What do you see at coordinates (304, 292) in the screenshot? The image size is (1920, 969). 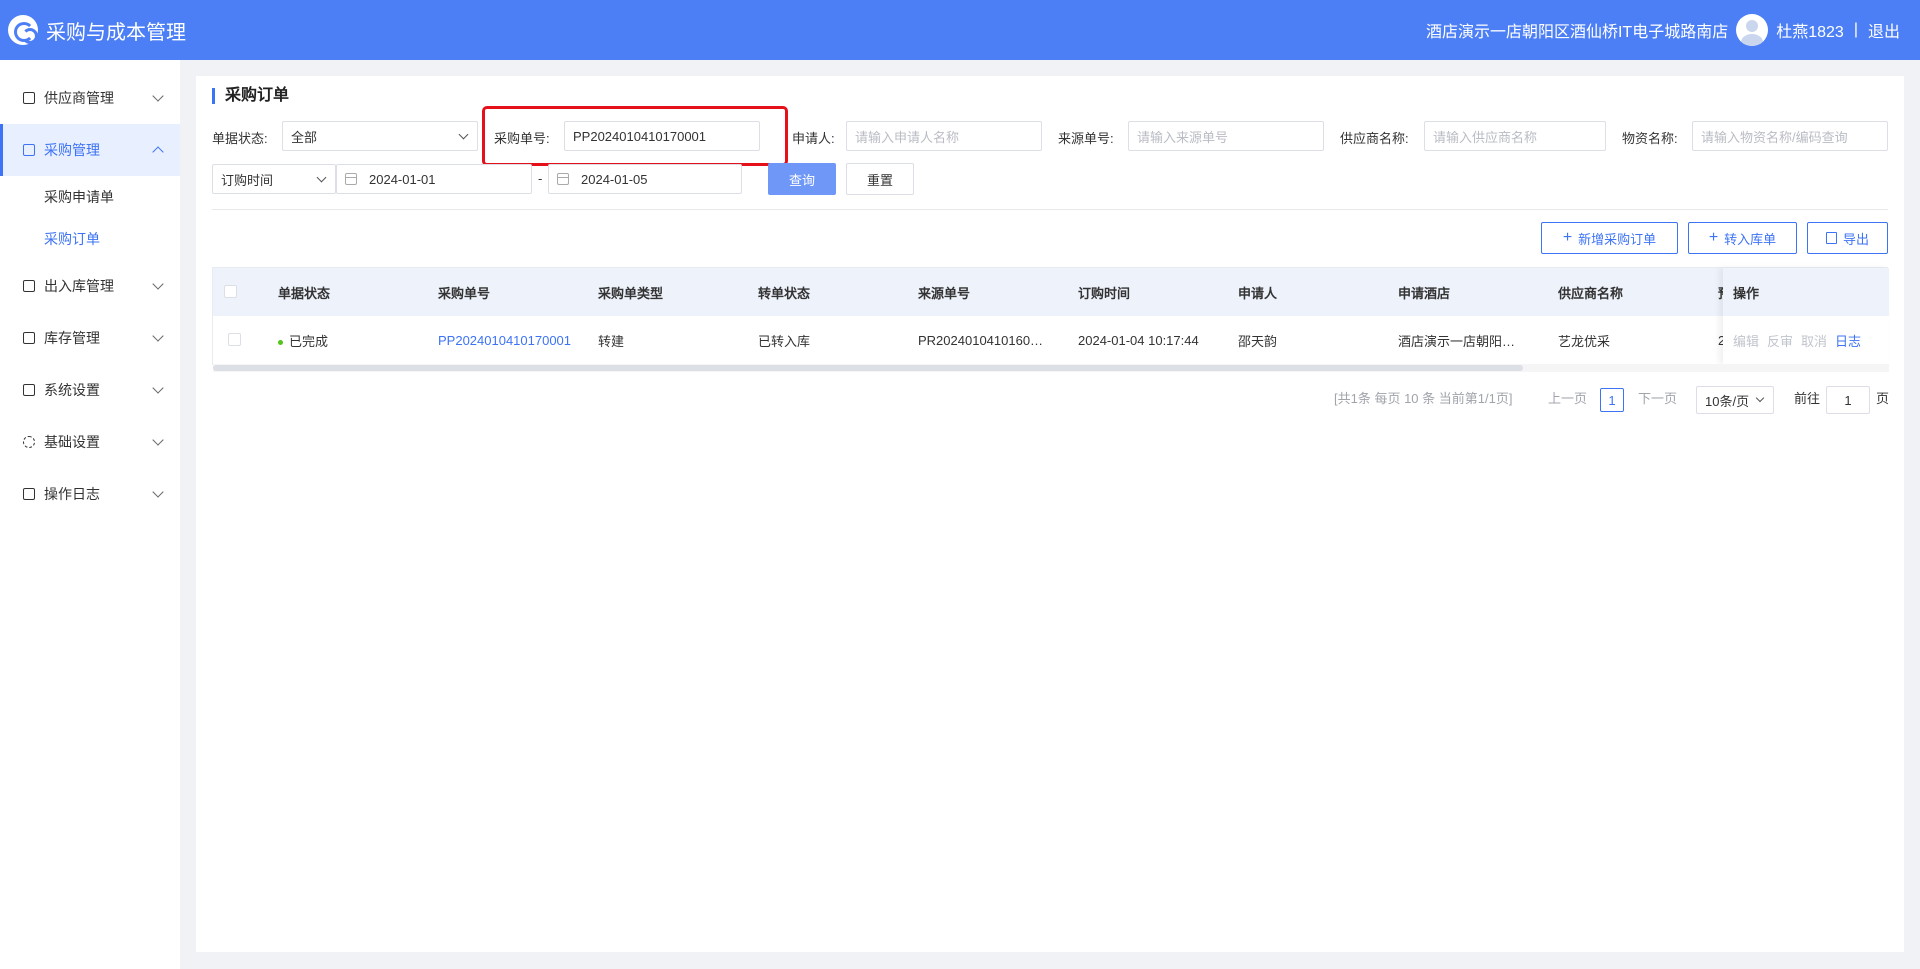 I see `column-header: 单据状态` at bounding box center [304, 292].